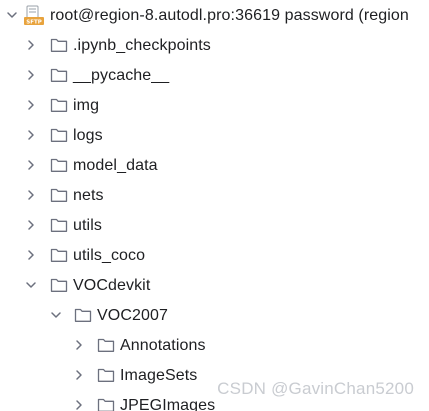  I want to click on tree-item-label: .ipynb_checkpoints, so click(142, 45).